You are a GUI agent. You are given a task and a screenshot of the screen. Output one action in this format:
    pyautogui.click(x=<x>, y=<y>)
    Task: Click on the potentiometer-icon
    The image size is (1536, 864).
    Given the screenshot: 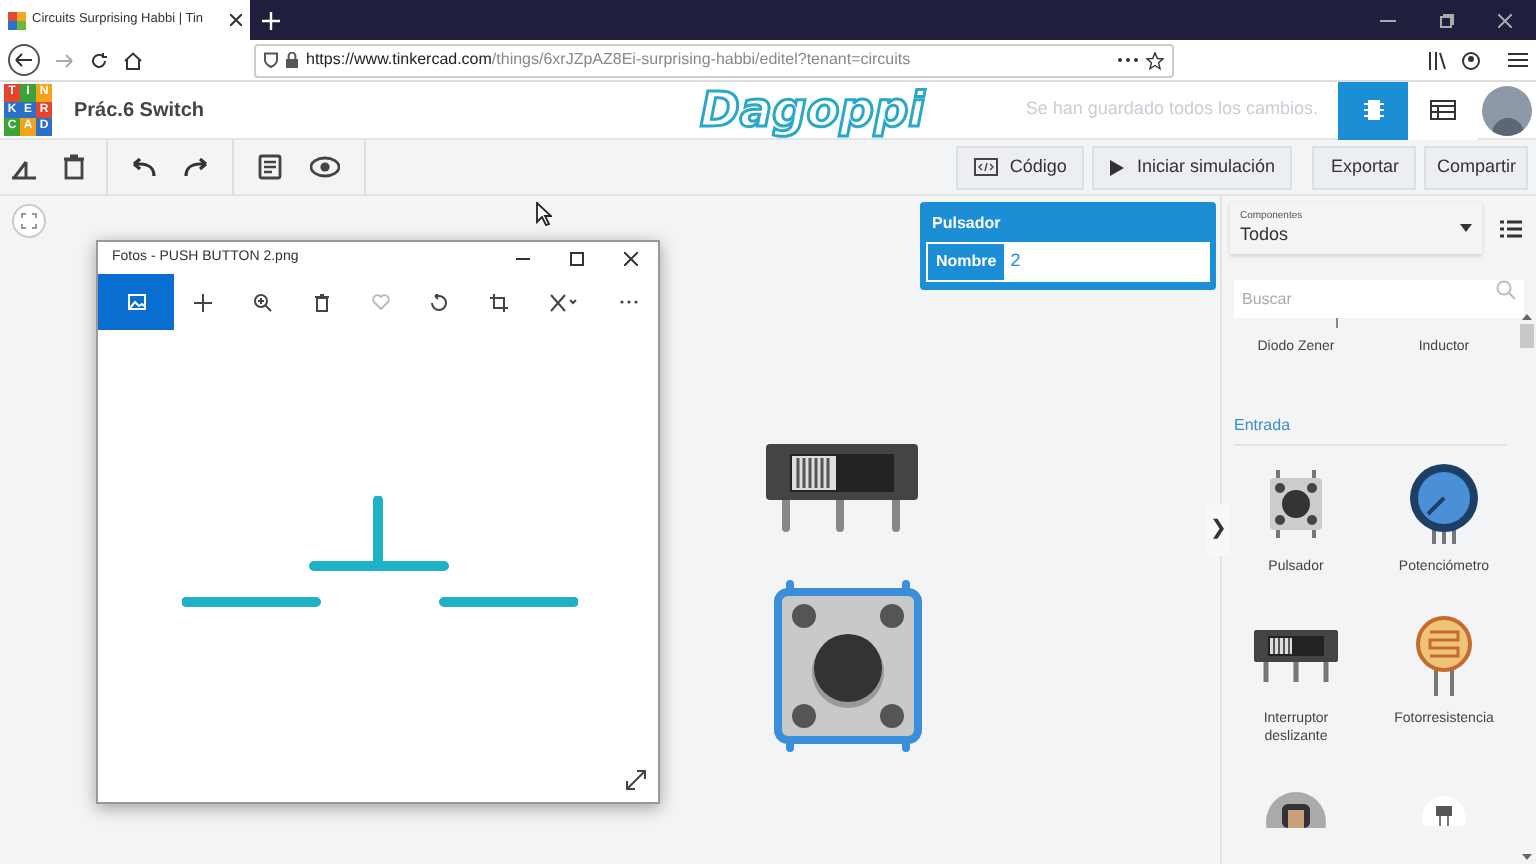 What is the action you would take?
    pyautogui.click(x=1444, y=503)
    